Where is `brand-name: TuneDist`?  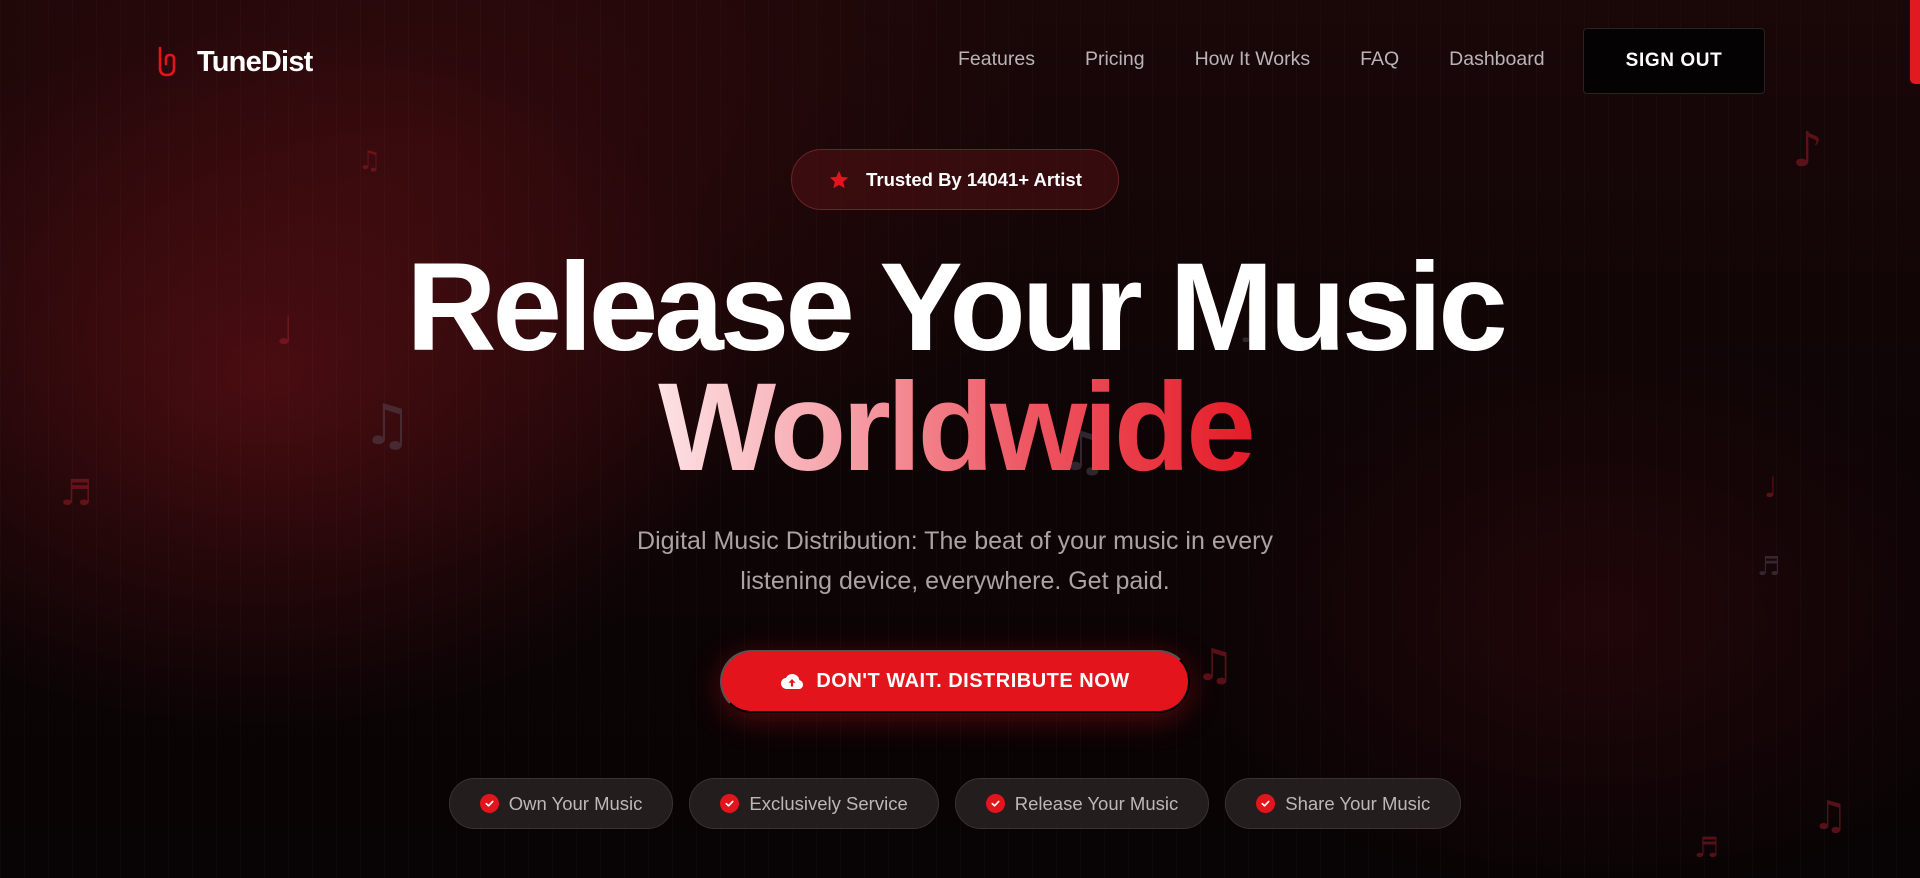
brand-name: TuneDist is located at coordinates (255, 61).